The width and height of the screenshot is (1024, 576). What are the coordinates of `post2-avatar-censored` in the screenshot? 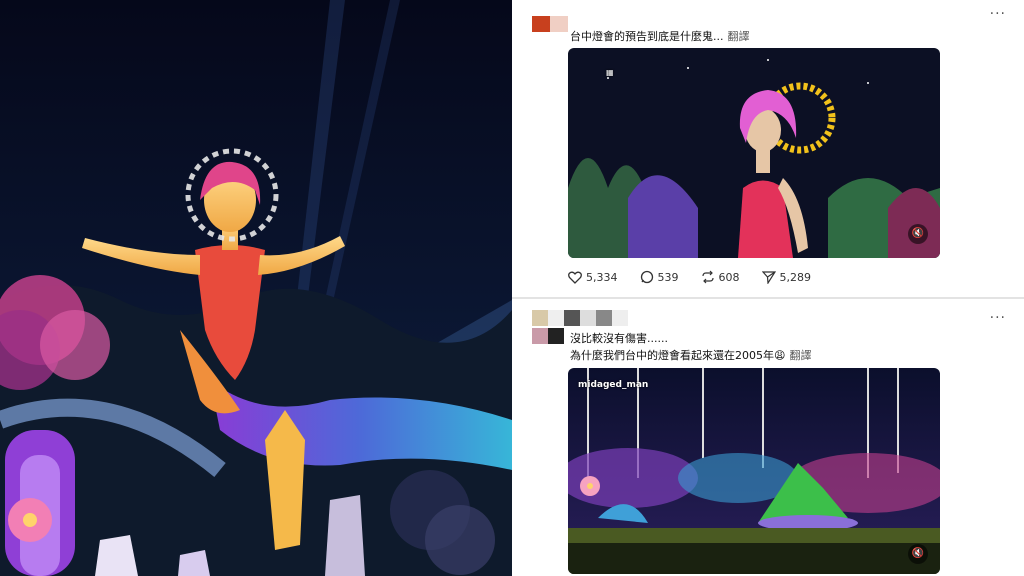 It's located at (580, 318).